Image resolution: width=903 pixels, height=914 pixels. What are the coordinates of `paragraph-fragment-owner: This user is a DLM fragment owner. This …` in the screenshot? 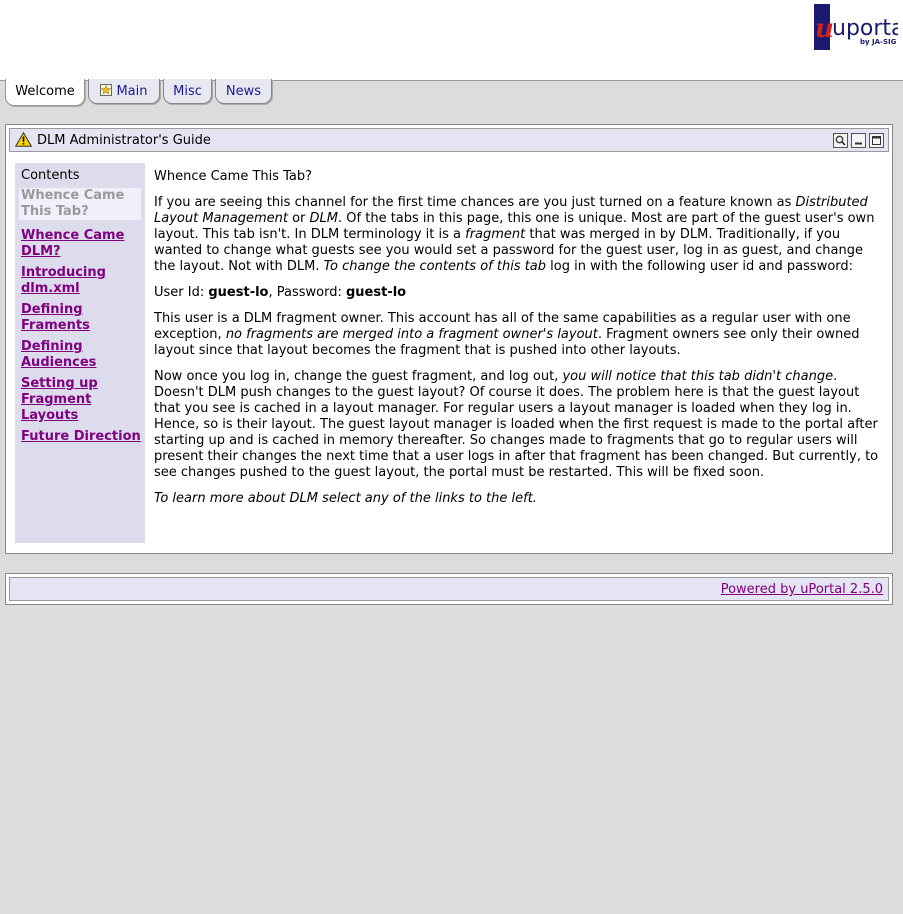 It's located at (507, 334).